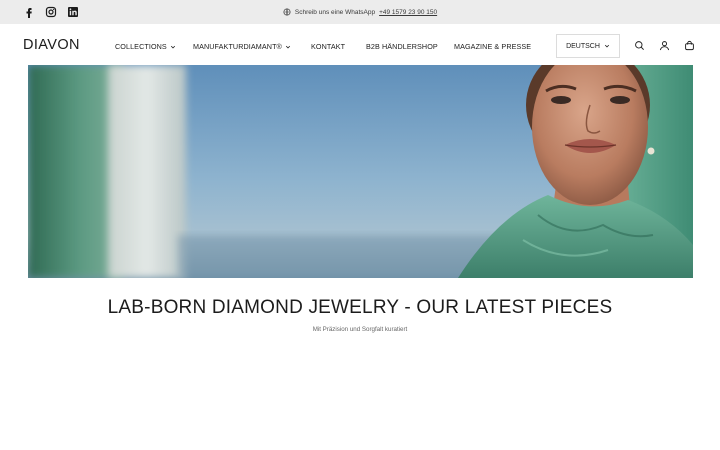  I want to click on nav-label: KONTAKT, so click(328, 46).